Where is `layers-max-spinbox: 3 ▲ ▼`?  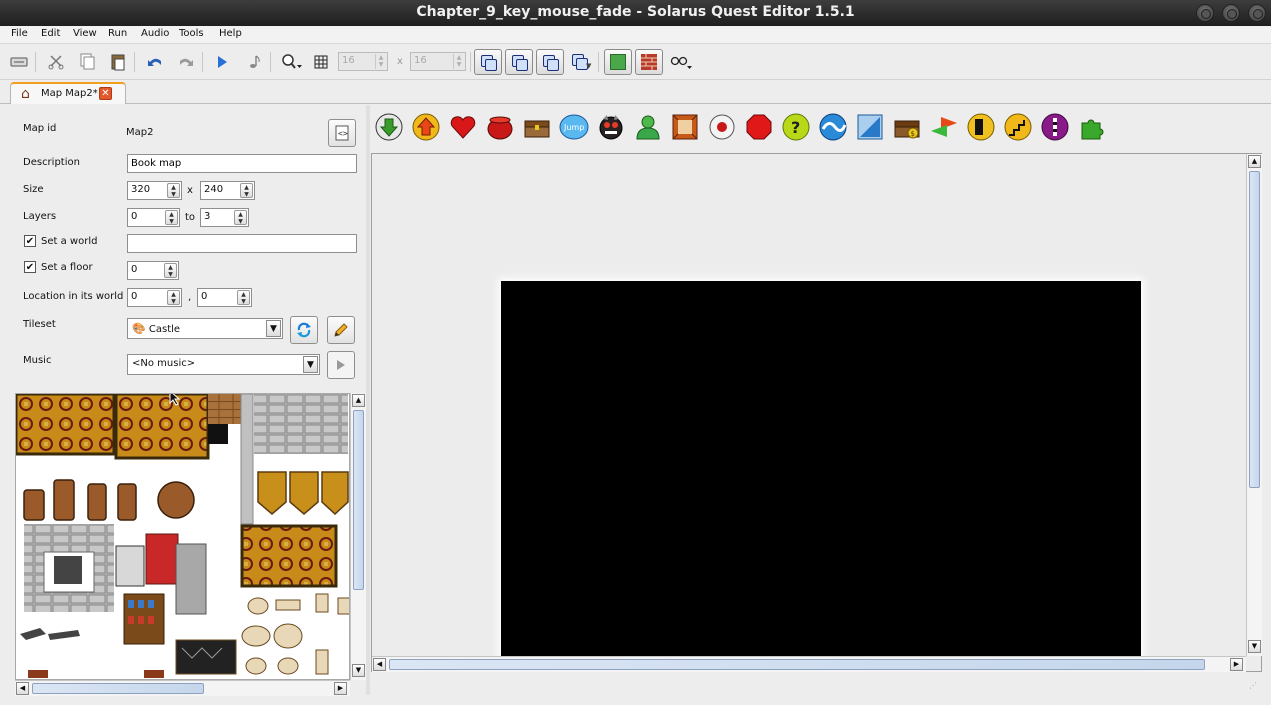
layers-max-spinbox: 3 ▲ ▼ is located at coordinates (224, 217).